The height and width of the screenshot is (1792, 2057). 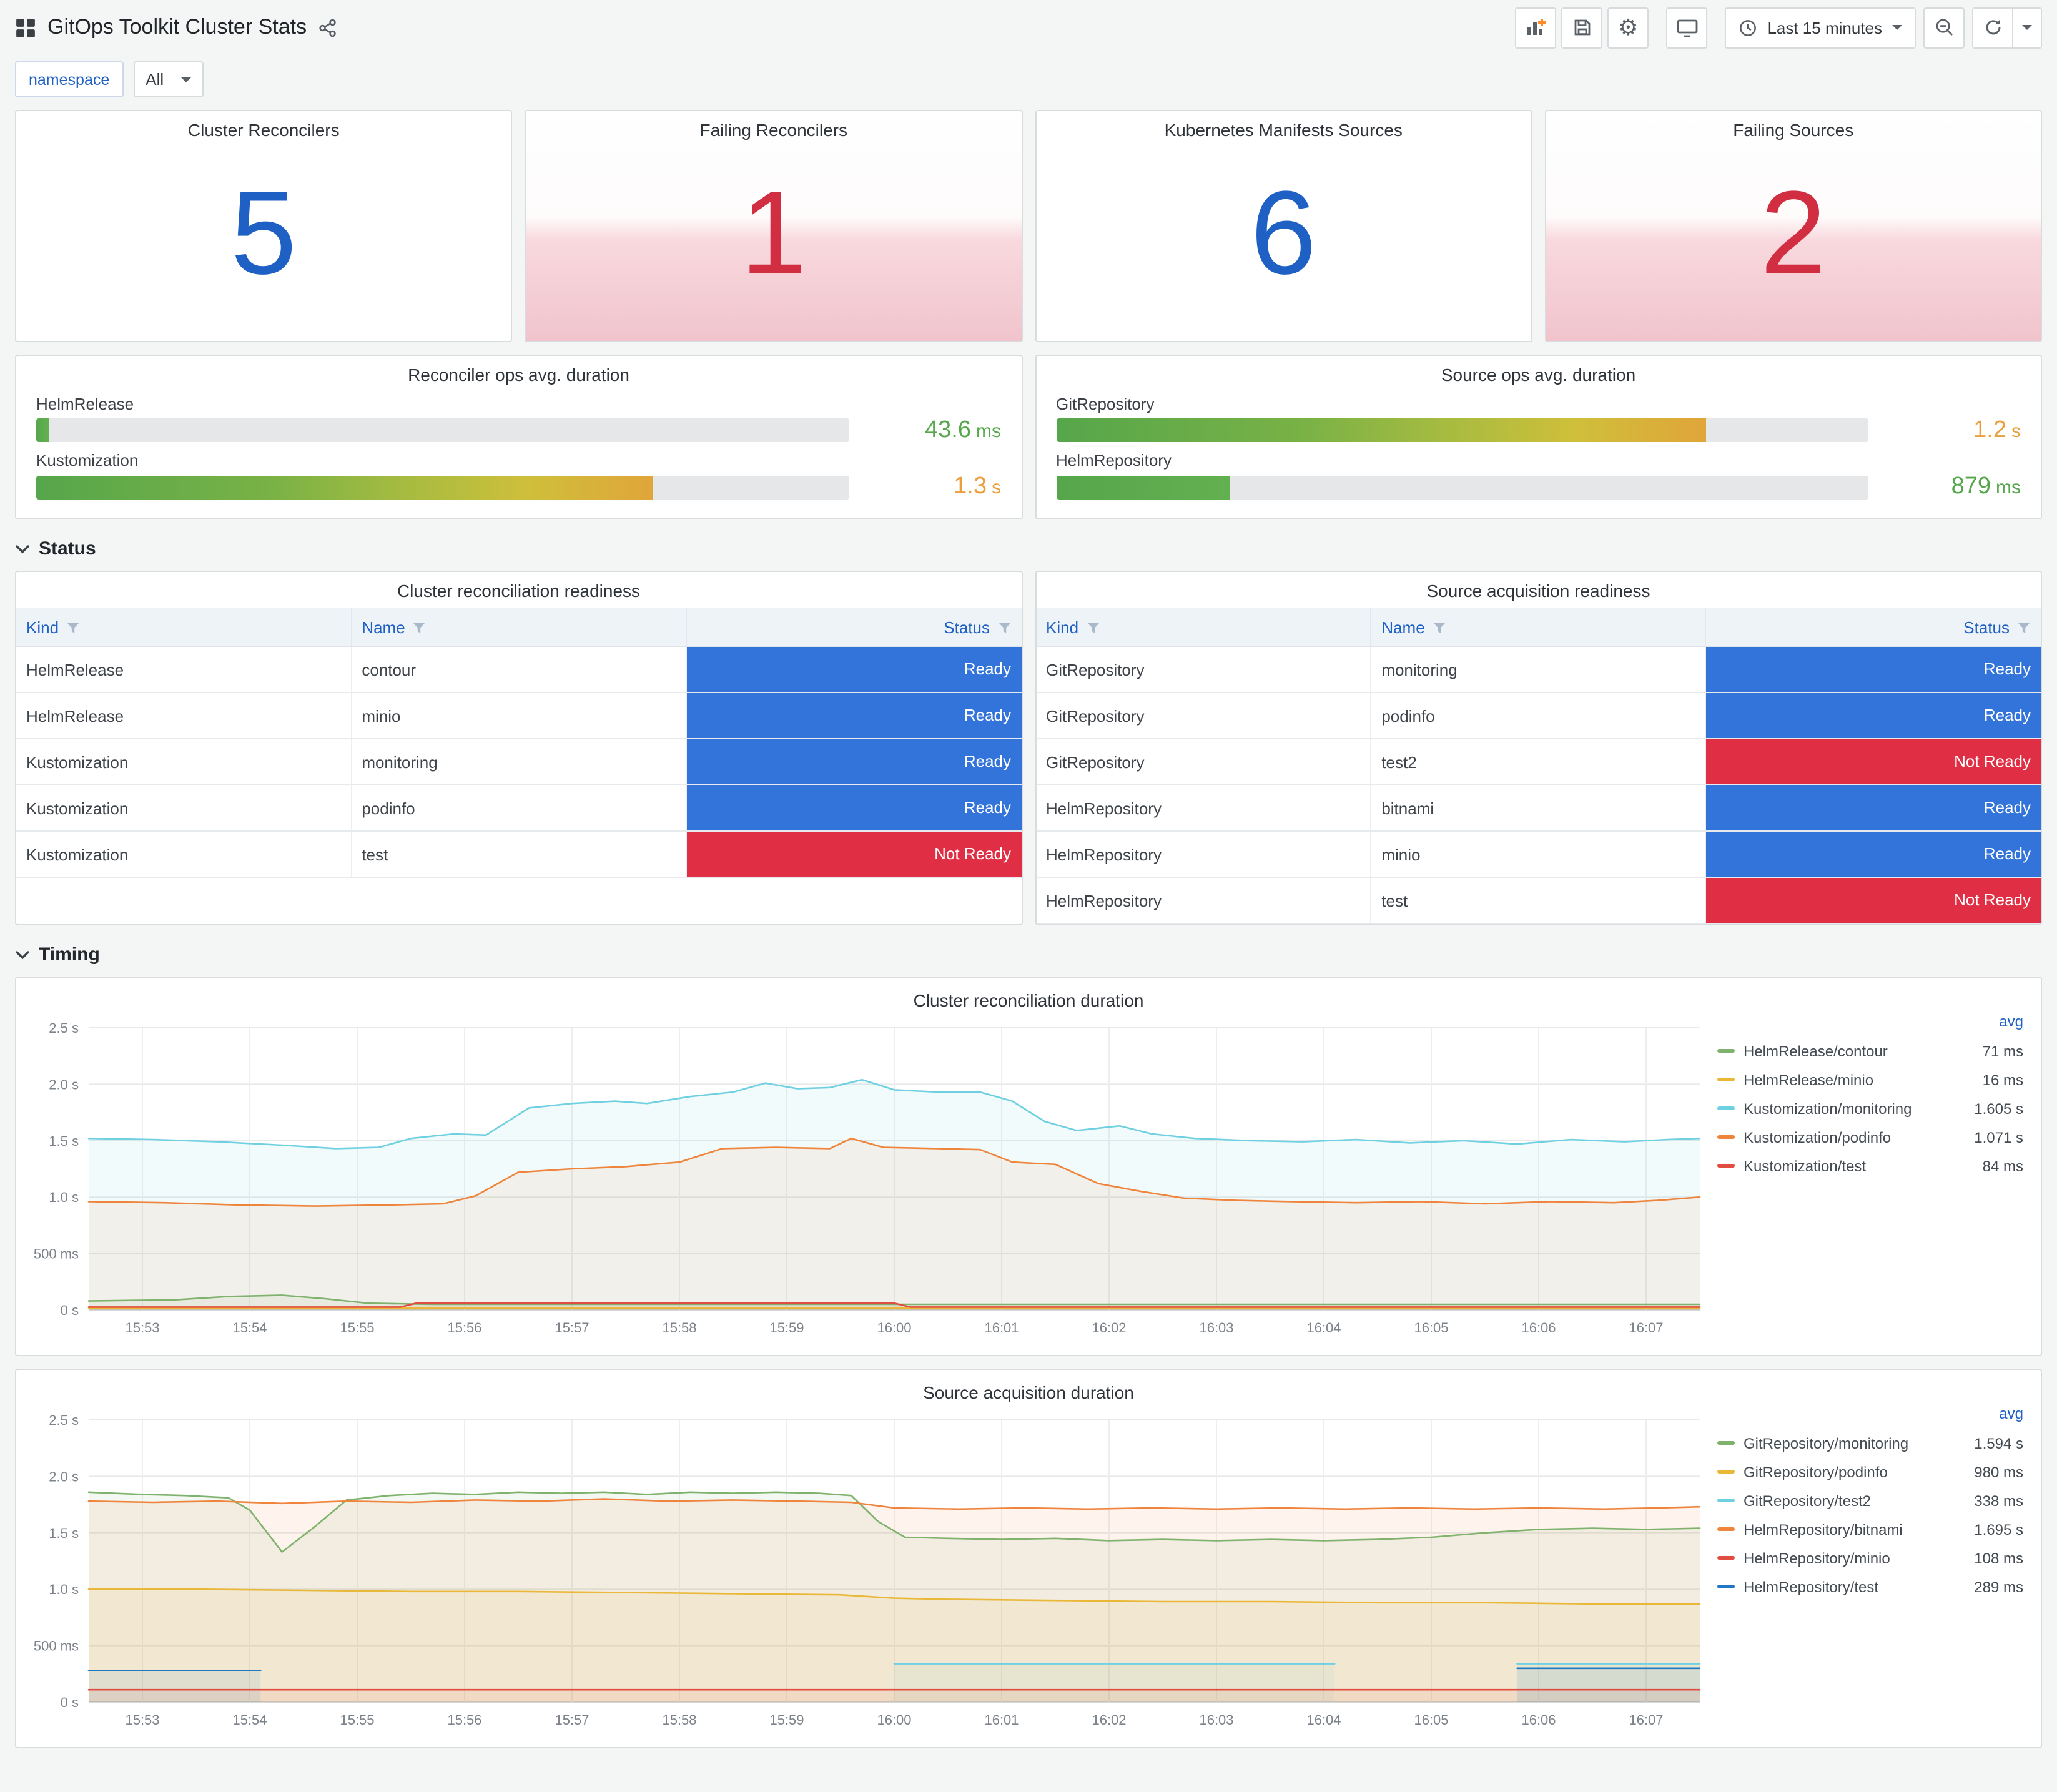 I want to click on svg-text: 15:53, so click(x=142, y=1328).